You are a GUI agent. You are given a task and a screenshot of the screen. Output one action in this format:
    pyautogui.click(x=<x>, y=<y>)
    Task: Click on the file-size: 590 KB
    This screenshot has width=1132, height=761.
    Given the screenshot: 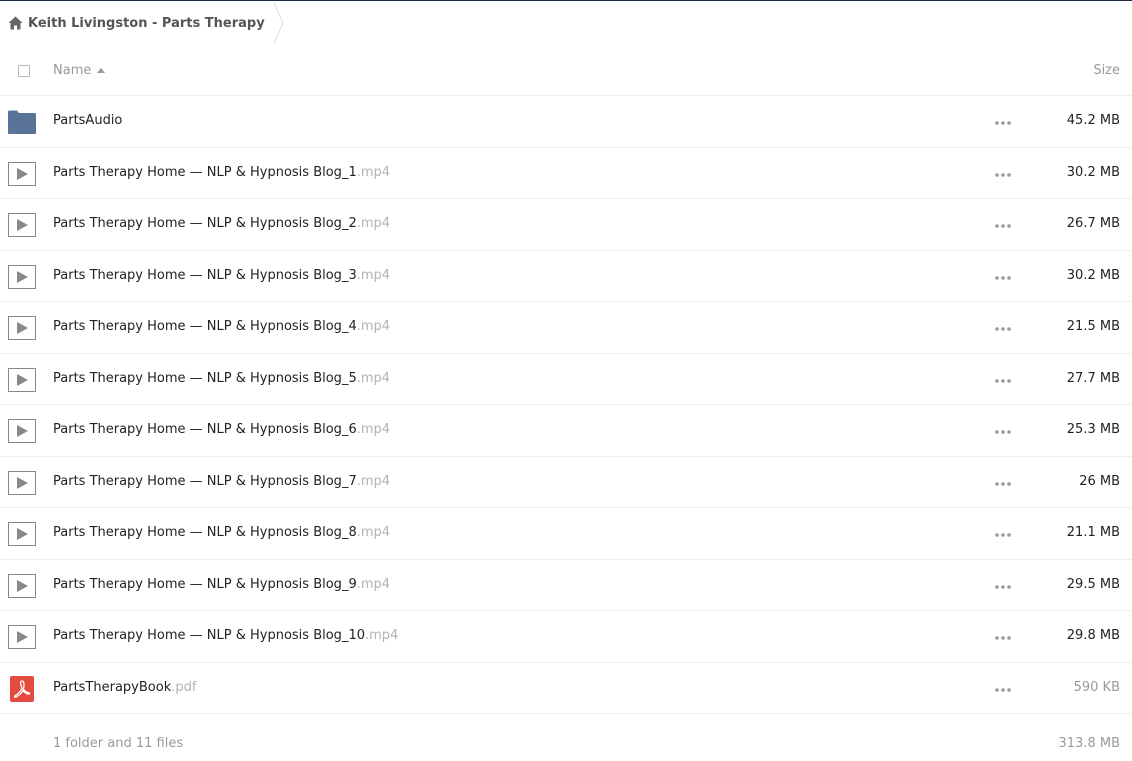 What is the action you would take?
    pyautogui.click(x=1096, y=687)
    